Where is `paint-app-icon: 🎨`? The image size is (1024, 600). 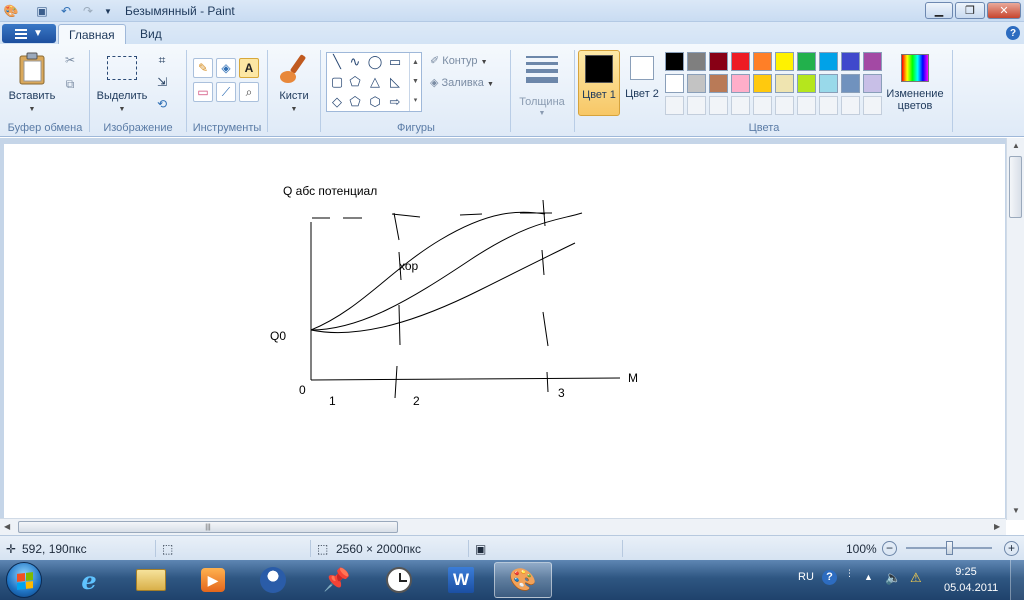 paint-app-icon: 🎨 is located at coordinates (11, 11).